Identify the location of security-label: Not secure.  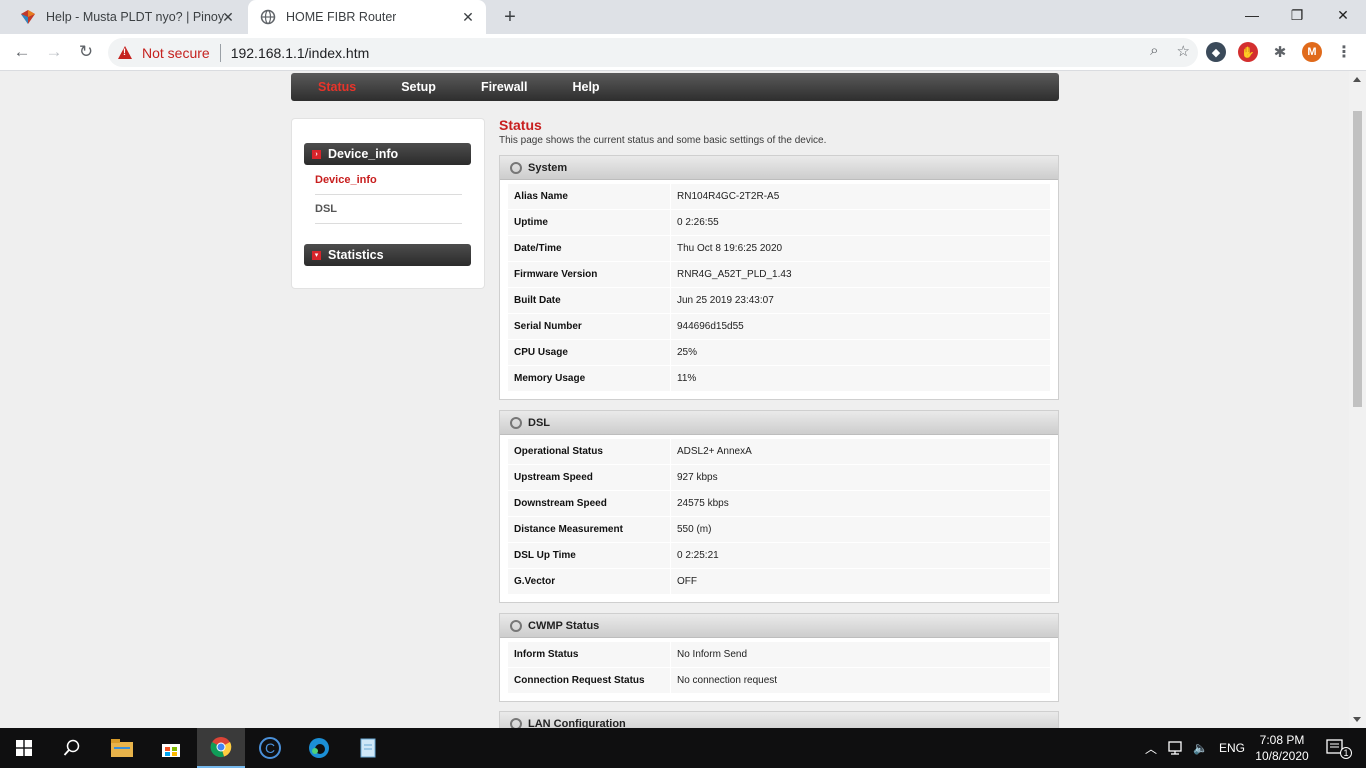
(176, 52).